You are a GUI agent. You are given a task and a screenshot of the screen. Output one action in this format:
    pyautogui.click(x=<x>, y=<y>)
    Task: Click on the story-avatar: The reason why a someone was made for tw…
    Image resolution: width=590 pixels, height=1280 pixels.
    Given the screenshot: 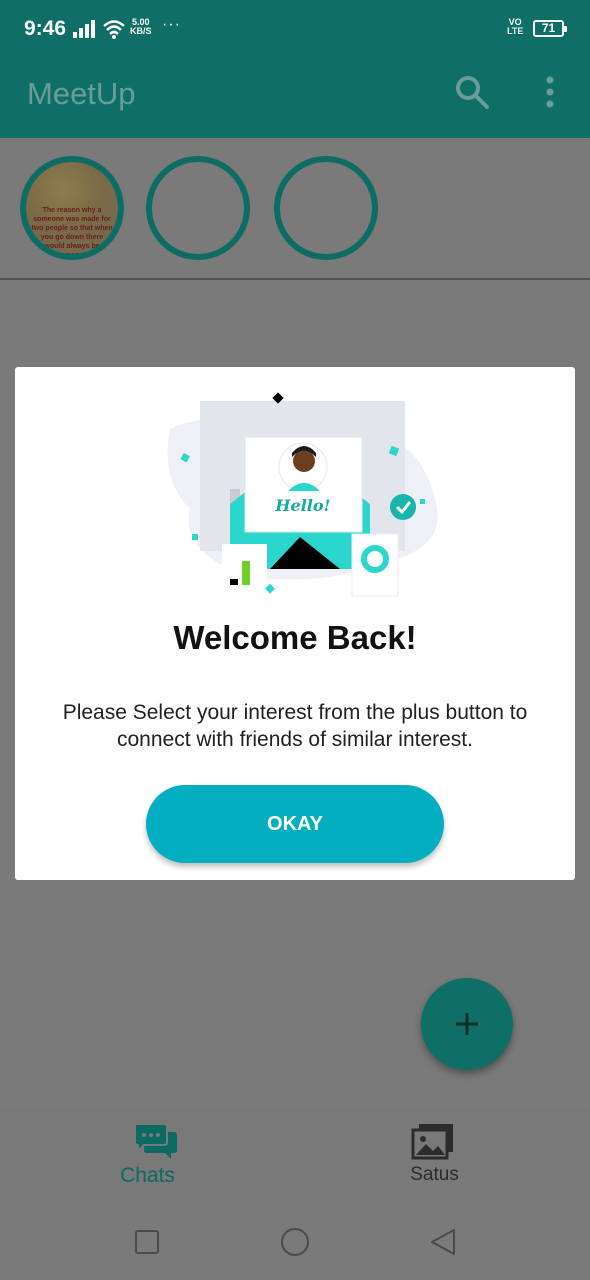 What is the action you would take?
    pyautogui.click(x=72, y=208)
    